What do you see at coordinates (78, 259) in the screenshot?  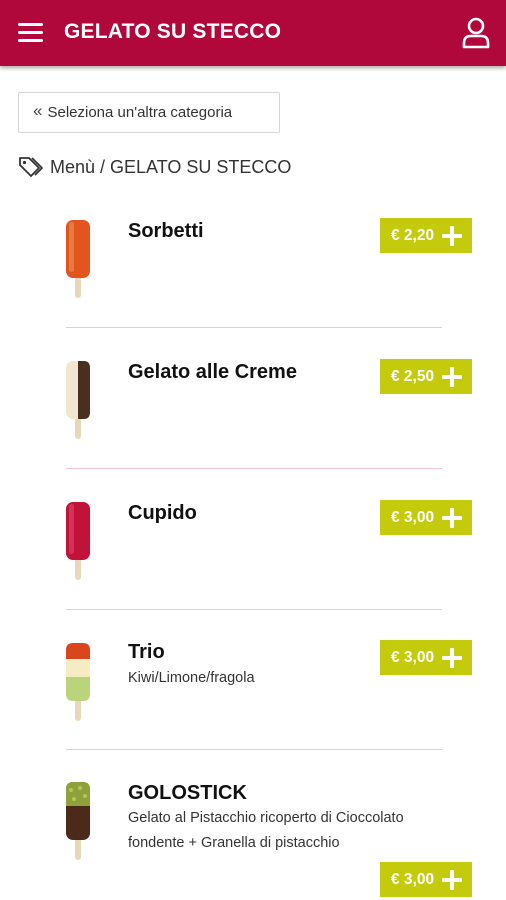 I see `popsicle-orange-image` at bounding box center [78, 259].